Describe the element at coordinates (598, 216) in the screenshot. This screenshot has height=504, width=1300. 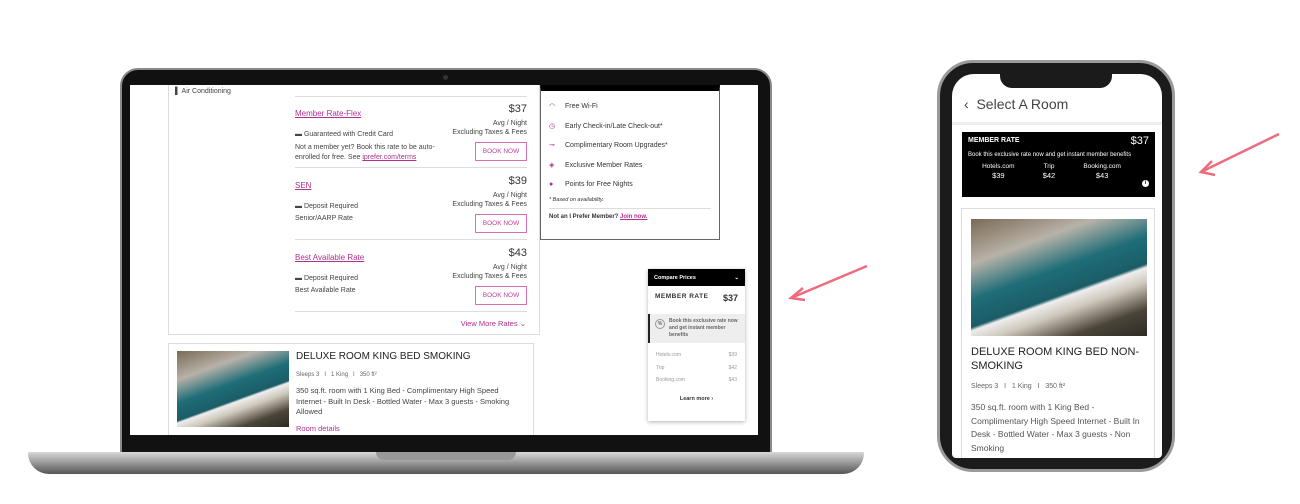
I see `join-cta: Not an I Prefer Member? Join now.` at that location.